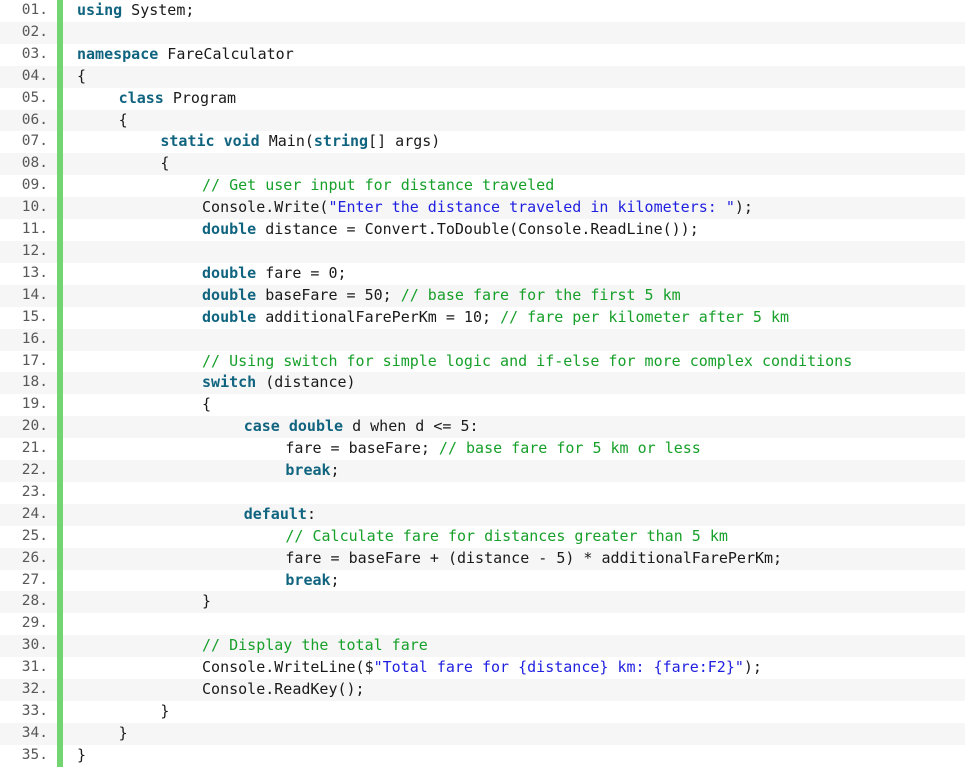 This screenshot has width=965, height=767. What do you see at coordinates (34, 53) in the screenshot?
I see `line-number: 03.` at bounding box center [34, 53].